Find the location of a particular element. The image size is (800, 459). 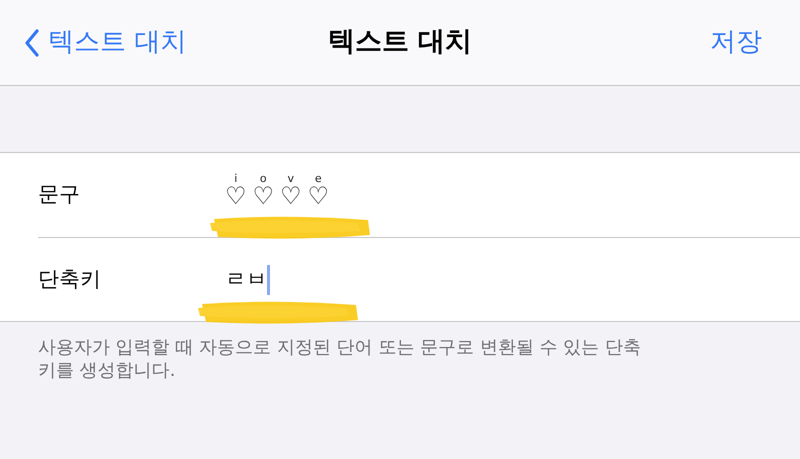

text-cursor is located at coordinates (268, 279).